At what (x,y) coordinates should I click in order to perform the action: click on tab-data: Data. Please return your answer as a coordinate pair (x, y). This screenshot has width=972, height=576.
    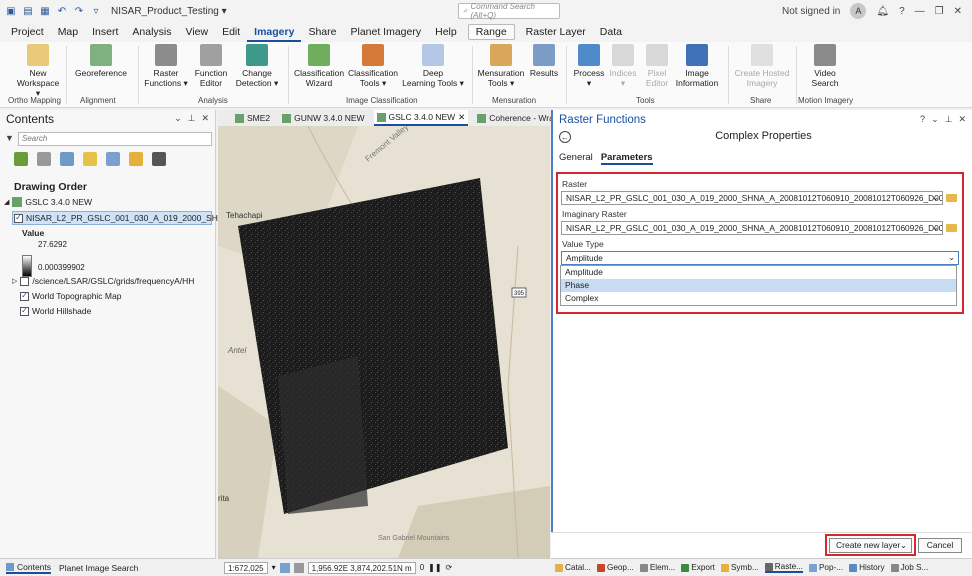
    Looking at the image, I should click on (611, 32).